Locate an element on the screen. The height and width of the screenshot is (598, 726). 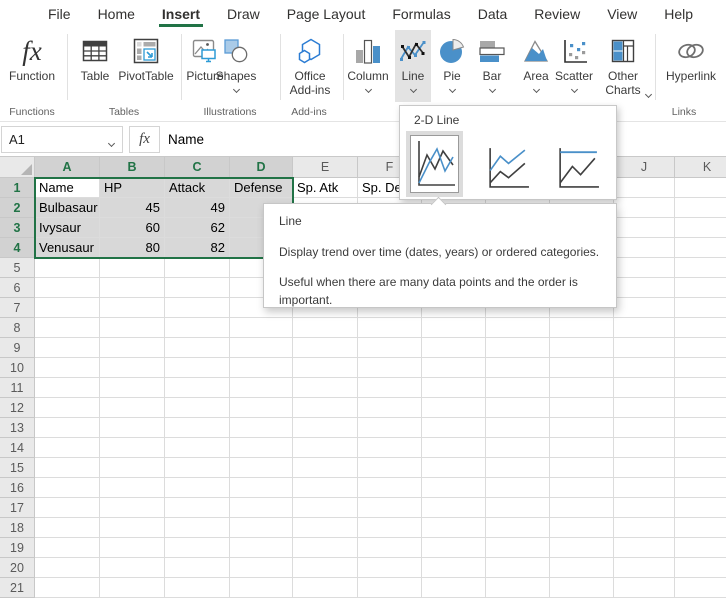
cell-J15 is located at coordinates (644, 468).